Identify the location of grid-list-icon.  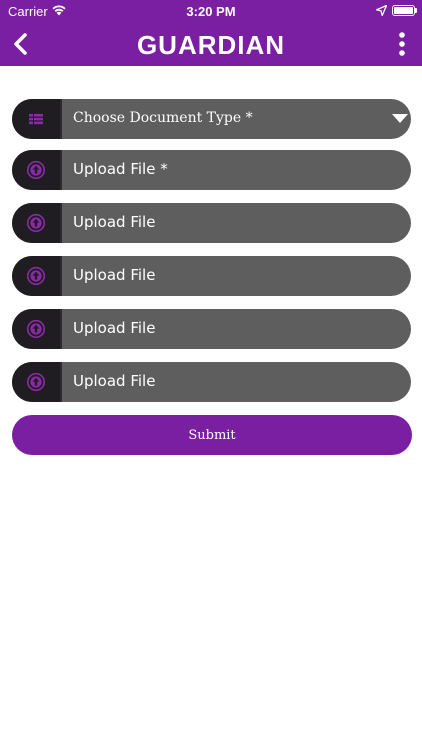
(36, 119).